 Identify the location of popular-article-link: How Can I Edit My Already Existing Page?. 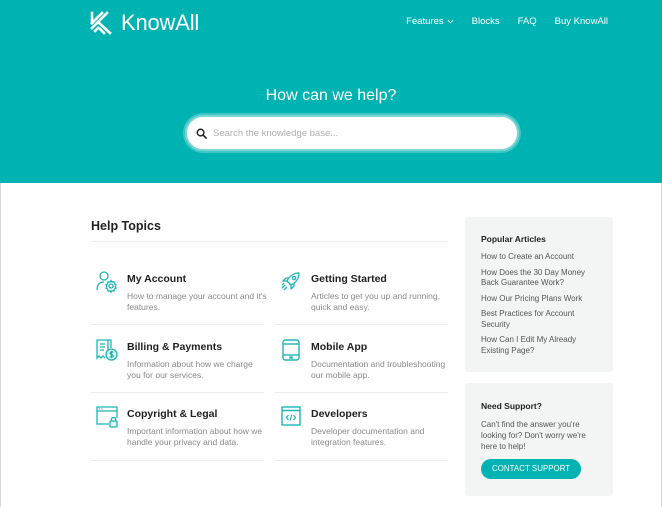
(536, 345).